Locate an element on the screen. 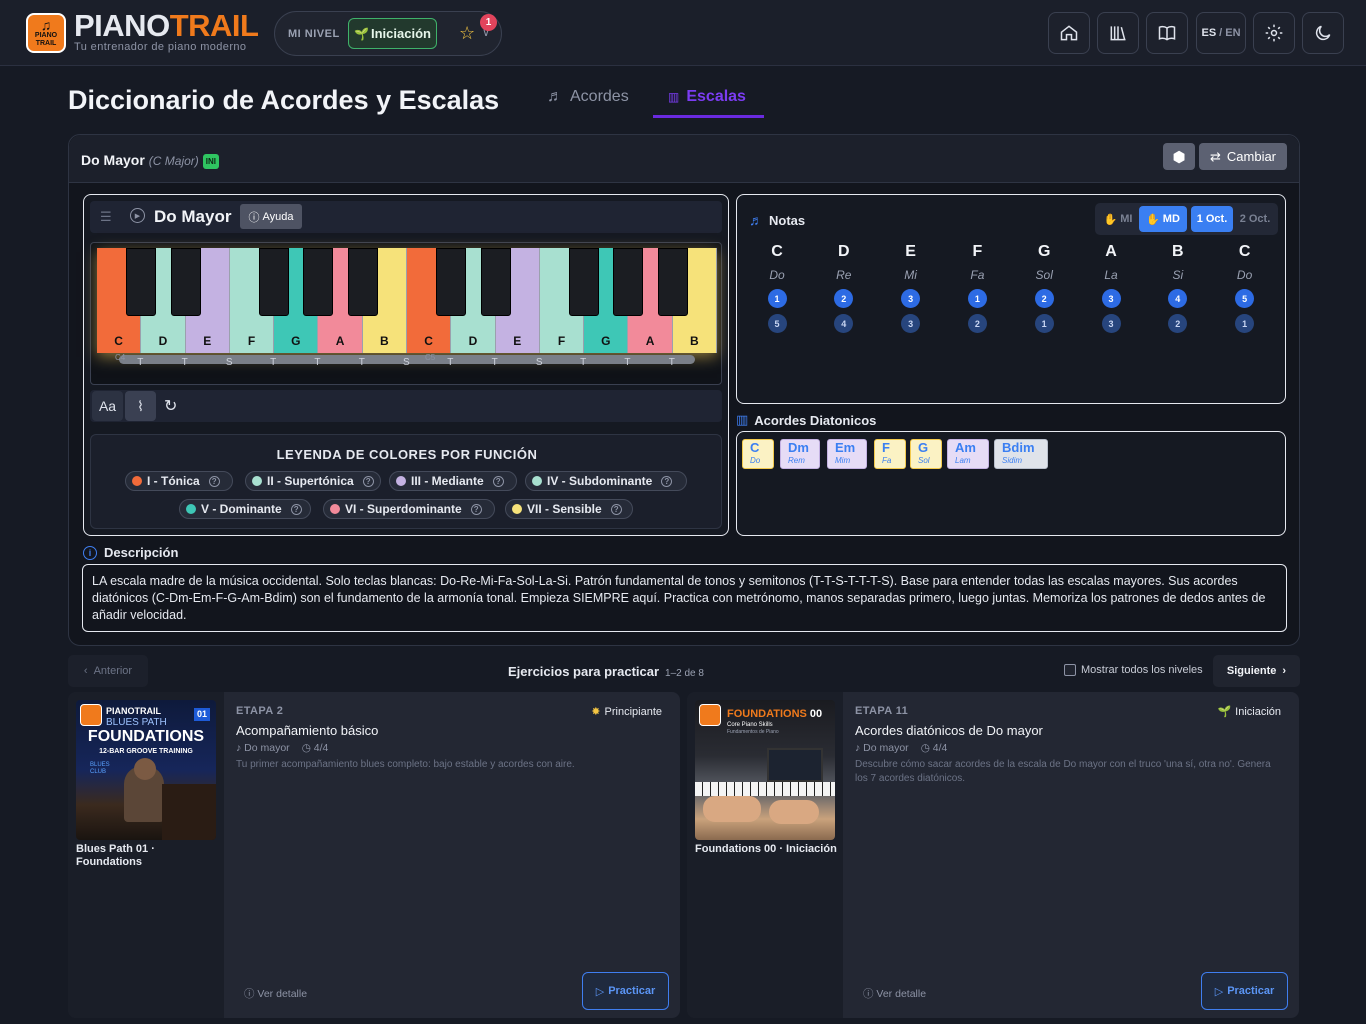 The height and width of the screenshot is (1024, 1366). random-button: ⬢ is located at coordinates (1179, 156).